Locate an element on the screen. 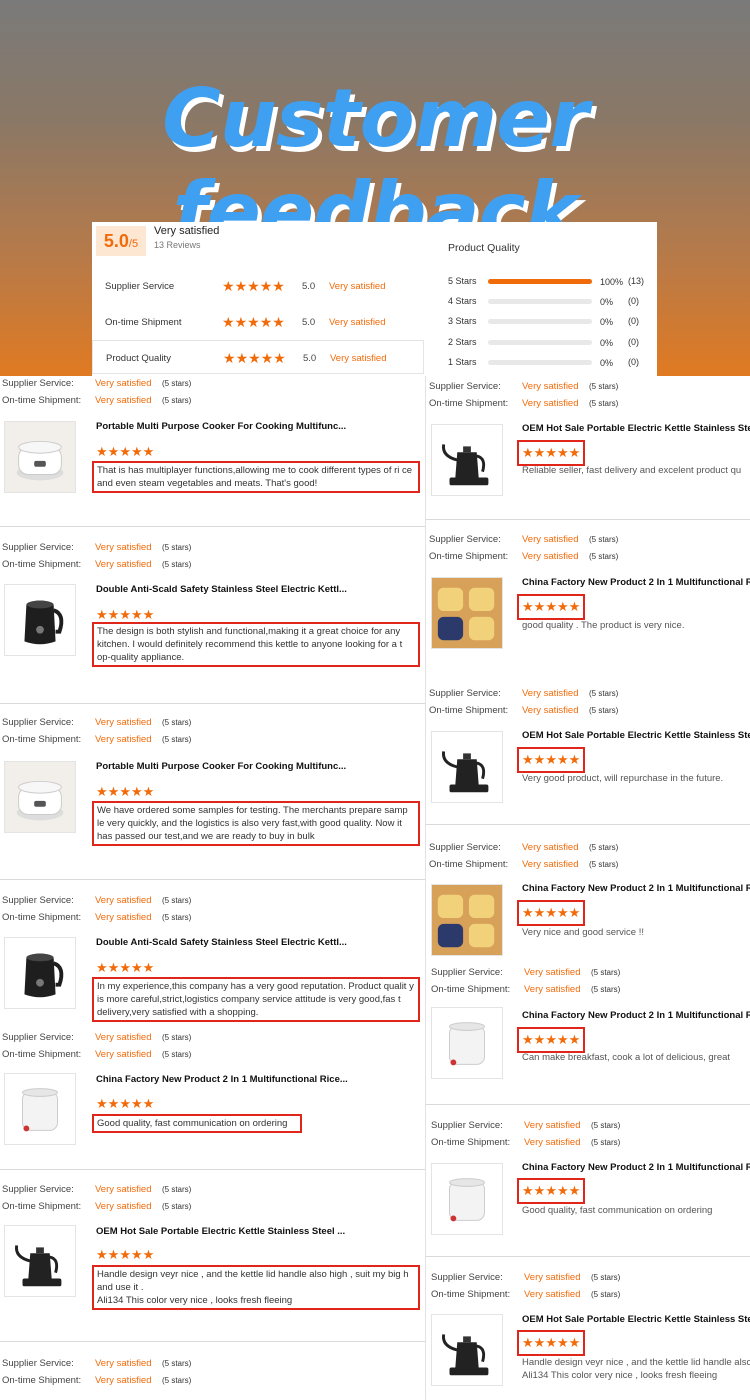 This screenshot has height=1400, width=750. product-quality-row: Product Quality ★★★★★ 5.0 Very satisfied is located at coordinates (258, 357).